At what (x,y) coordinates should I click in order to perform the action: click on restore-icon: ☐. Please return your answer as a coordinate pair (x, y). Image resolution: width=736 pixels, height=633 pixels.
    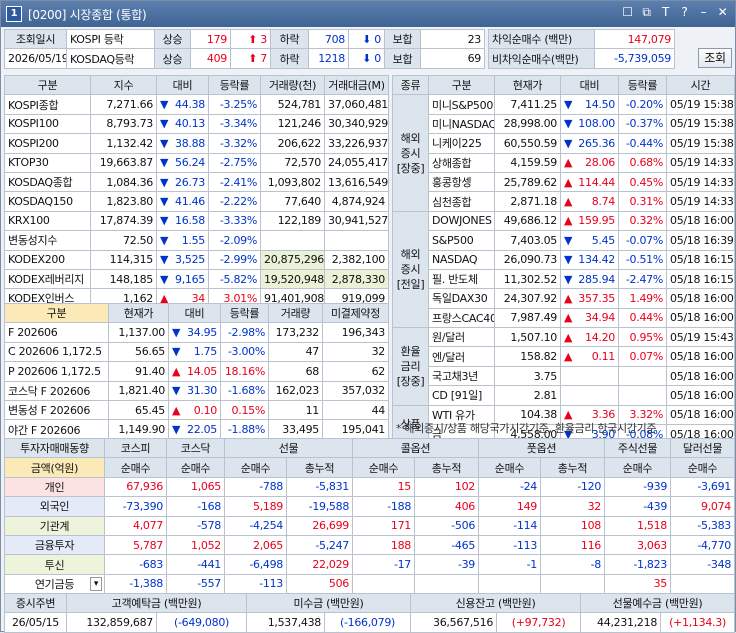
    Looking at the image, I should click on (627, 12).